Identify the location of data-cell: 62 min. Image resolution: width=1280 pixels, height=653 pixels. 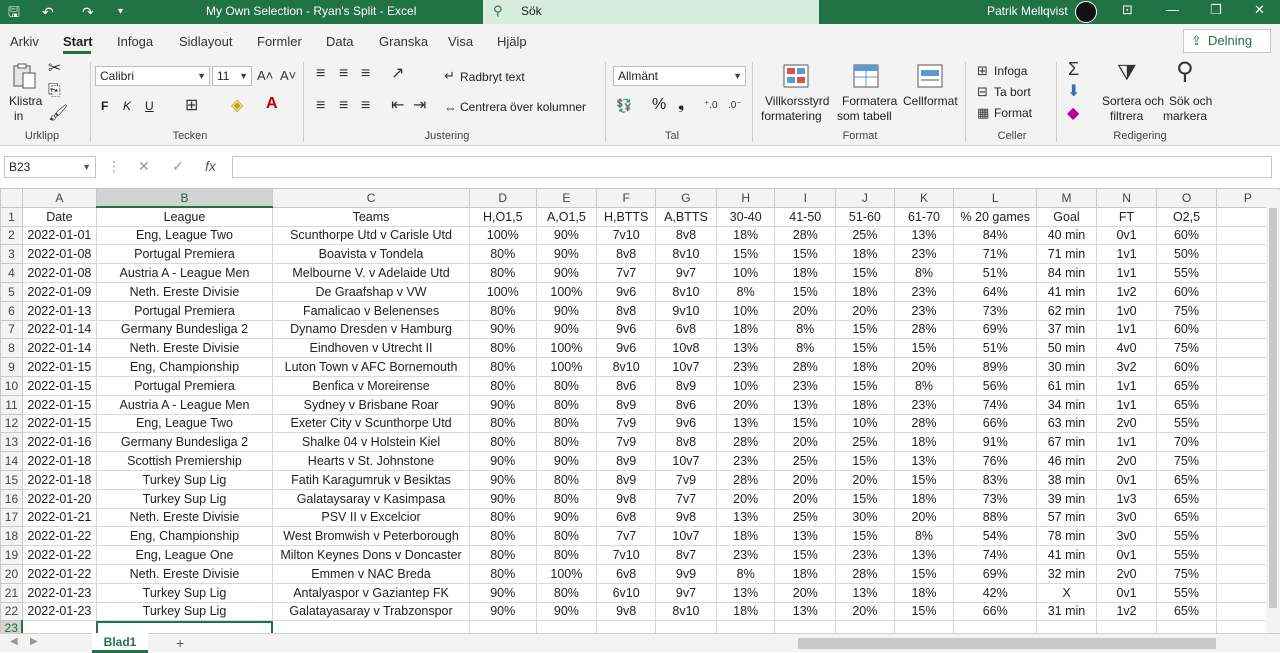
(1066, 310).